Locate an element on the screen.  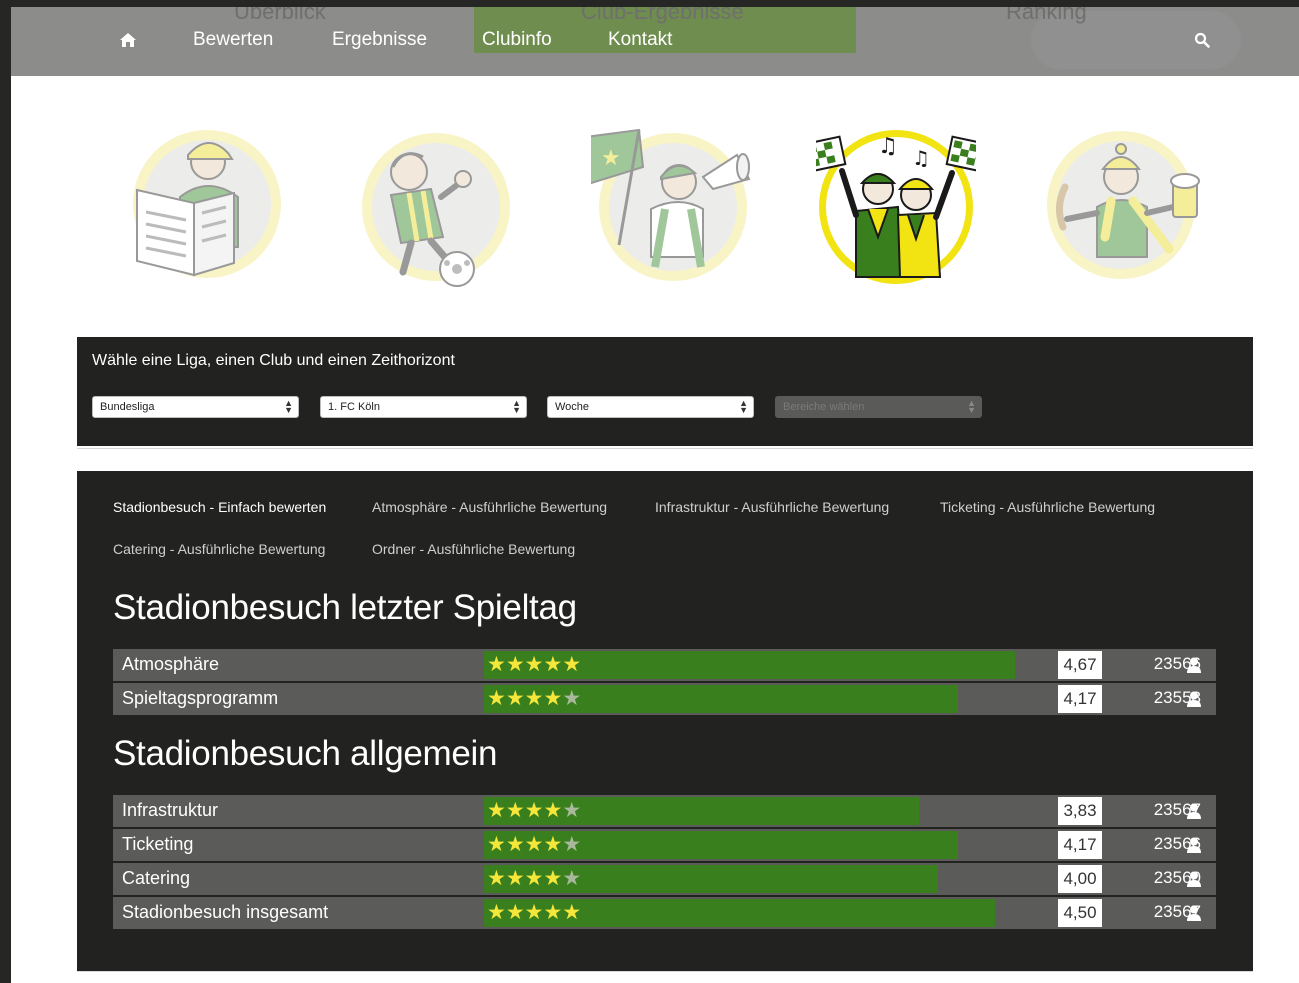
rating-score: 4,50 is located at coordinates (1080, 913).